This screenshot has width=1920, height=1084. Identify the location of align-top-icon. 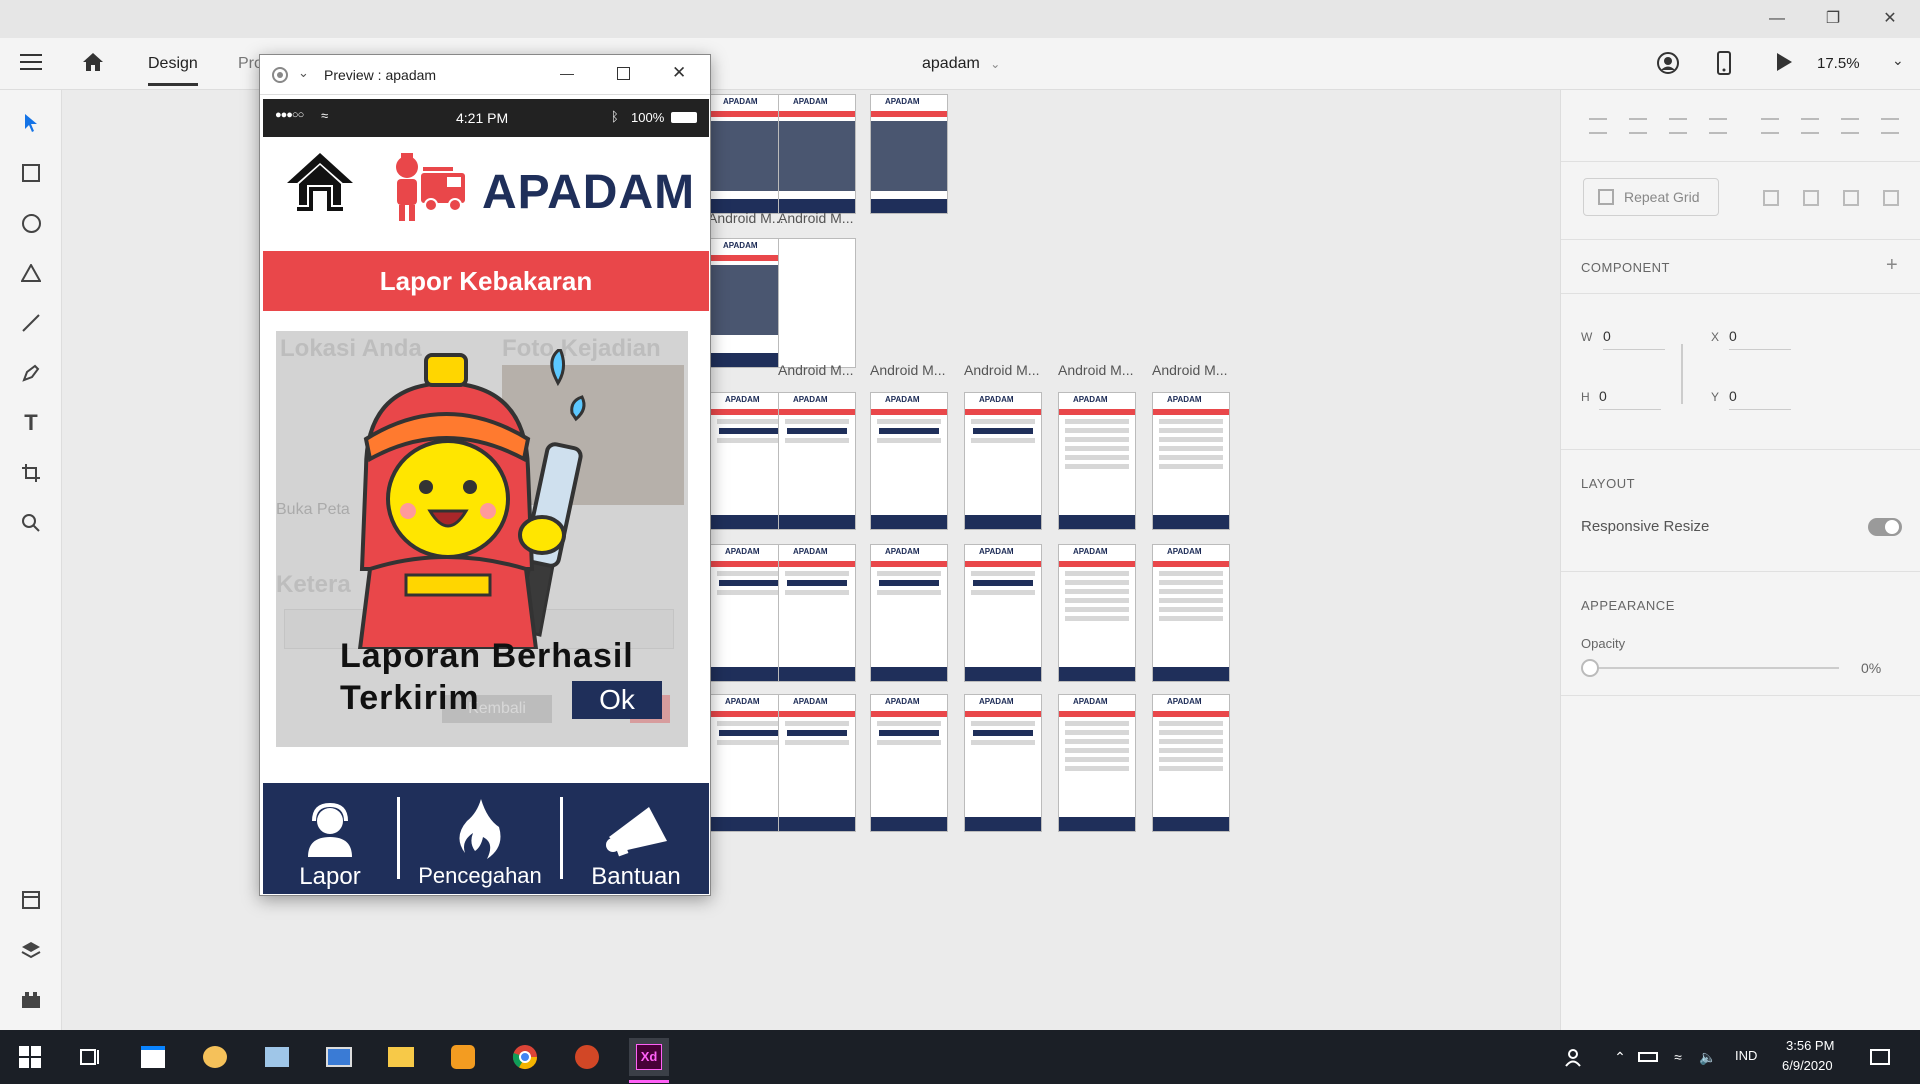
(1598, 126).